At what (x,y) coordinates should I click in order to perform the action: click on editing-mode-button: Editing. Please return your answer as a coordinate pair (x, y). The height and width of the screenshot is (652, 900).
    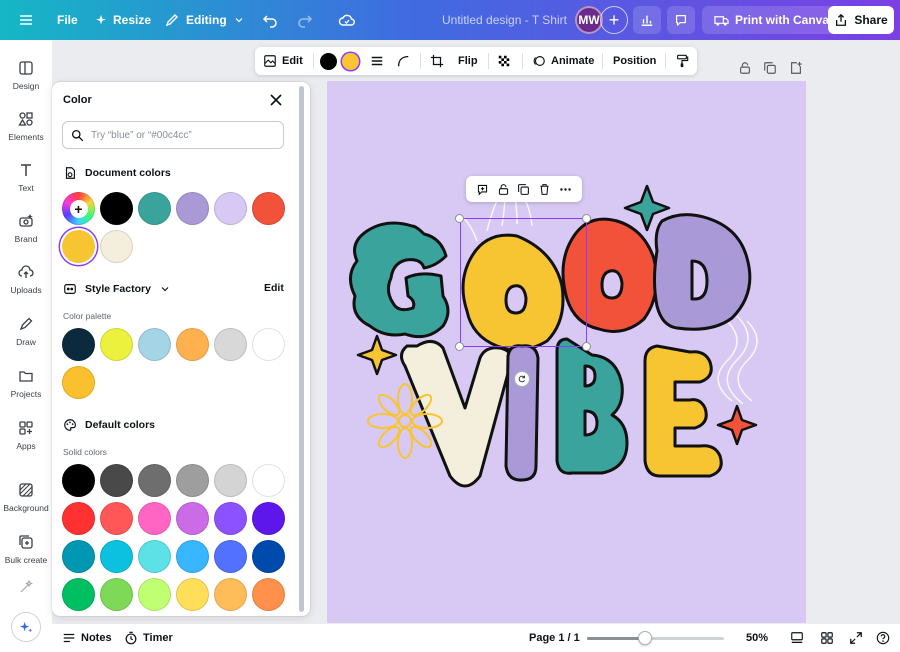
    Looking at the image, I should click on (204, 20).